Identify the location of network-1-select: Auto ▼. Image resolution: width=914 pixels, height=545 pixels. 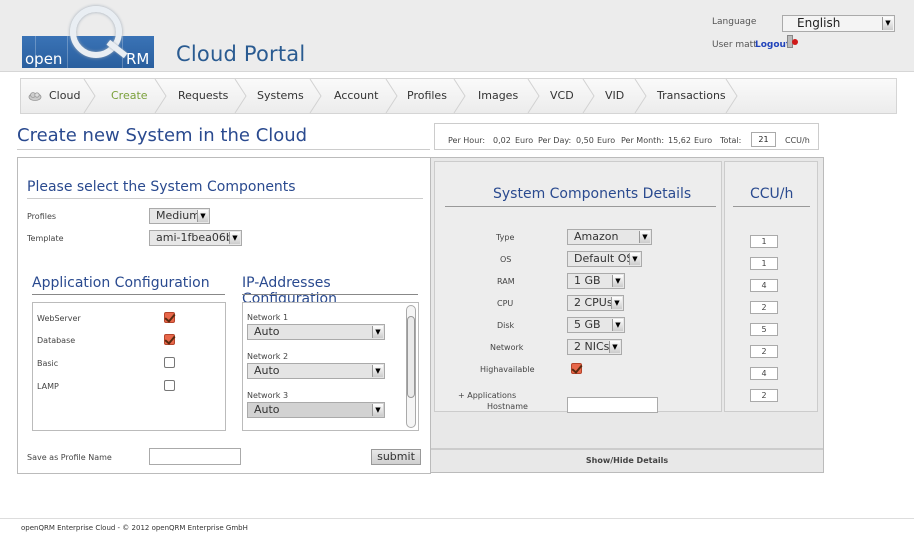
(316, 332).